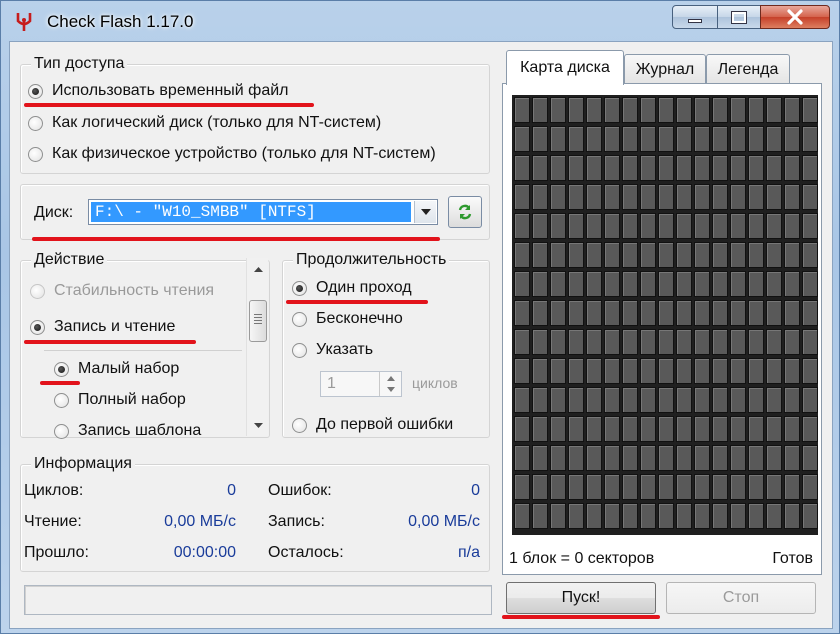 The image size is (840, 634). Describe the element at coordinates (158, 91) in the screenshot. I see `access-temp-file-option: Использовать временный файл` at that location.